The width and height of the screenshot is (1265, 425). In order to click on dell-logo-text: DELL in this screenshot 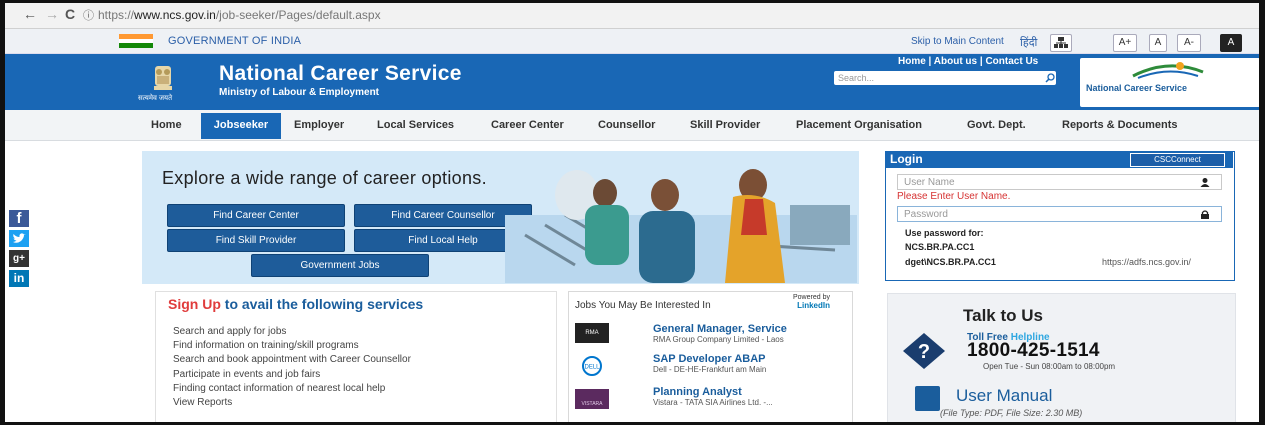, I will do `click(592, 368)`.